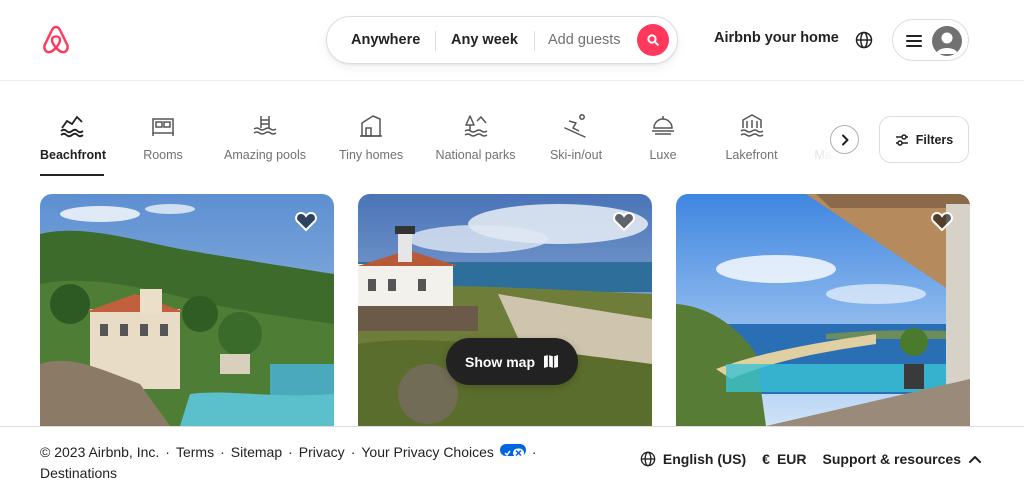  I want to click on currency-button: € EUR, so click(784, 459).